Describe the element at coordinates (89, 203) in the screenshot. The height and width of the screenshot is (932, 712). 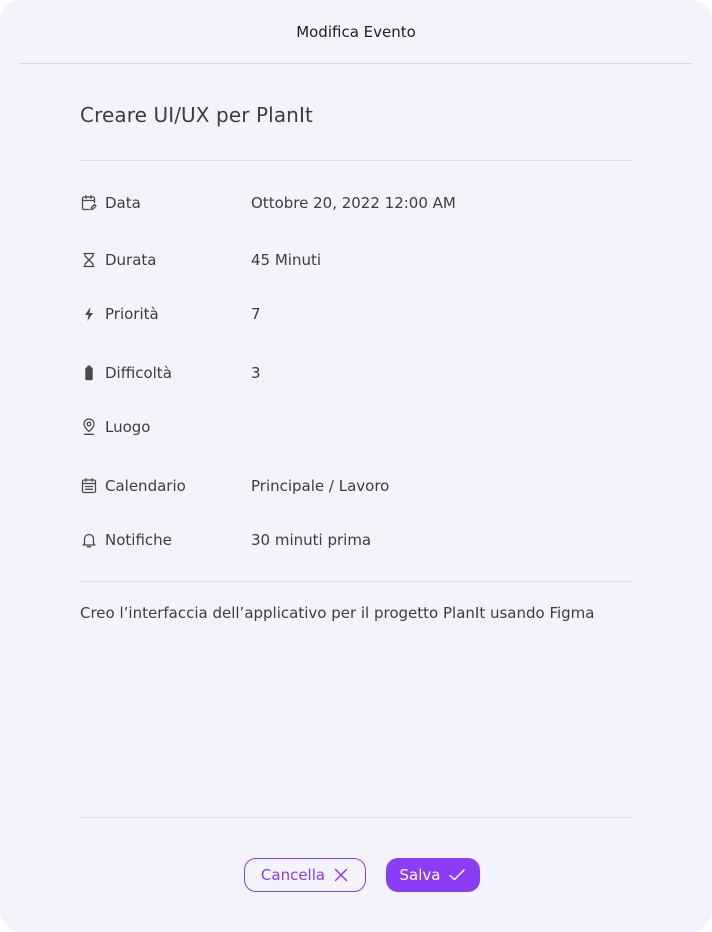
I see `calendar-edit-icon` at that location.